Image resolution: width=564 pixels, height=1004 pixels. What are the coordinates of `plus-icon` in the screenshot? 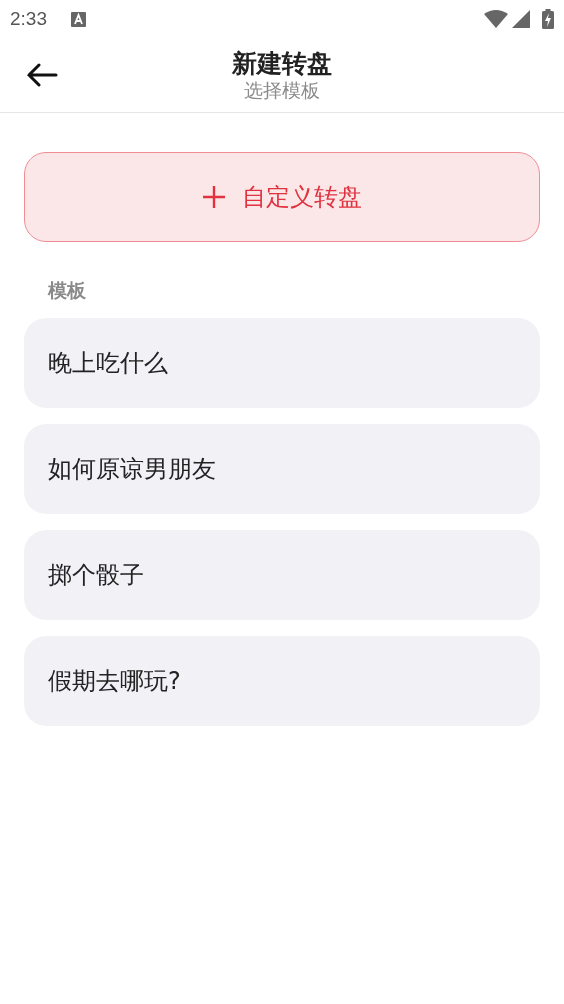 It's located at (214, 197).